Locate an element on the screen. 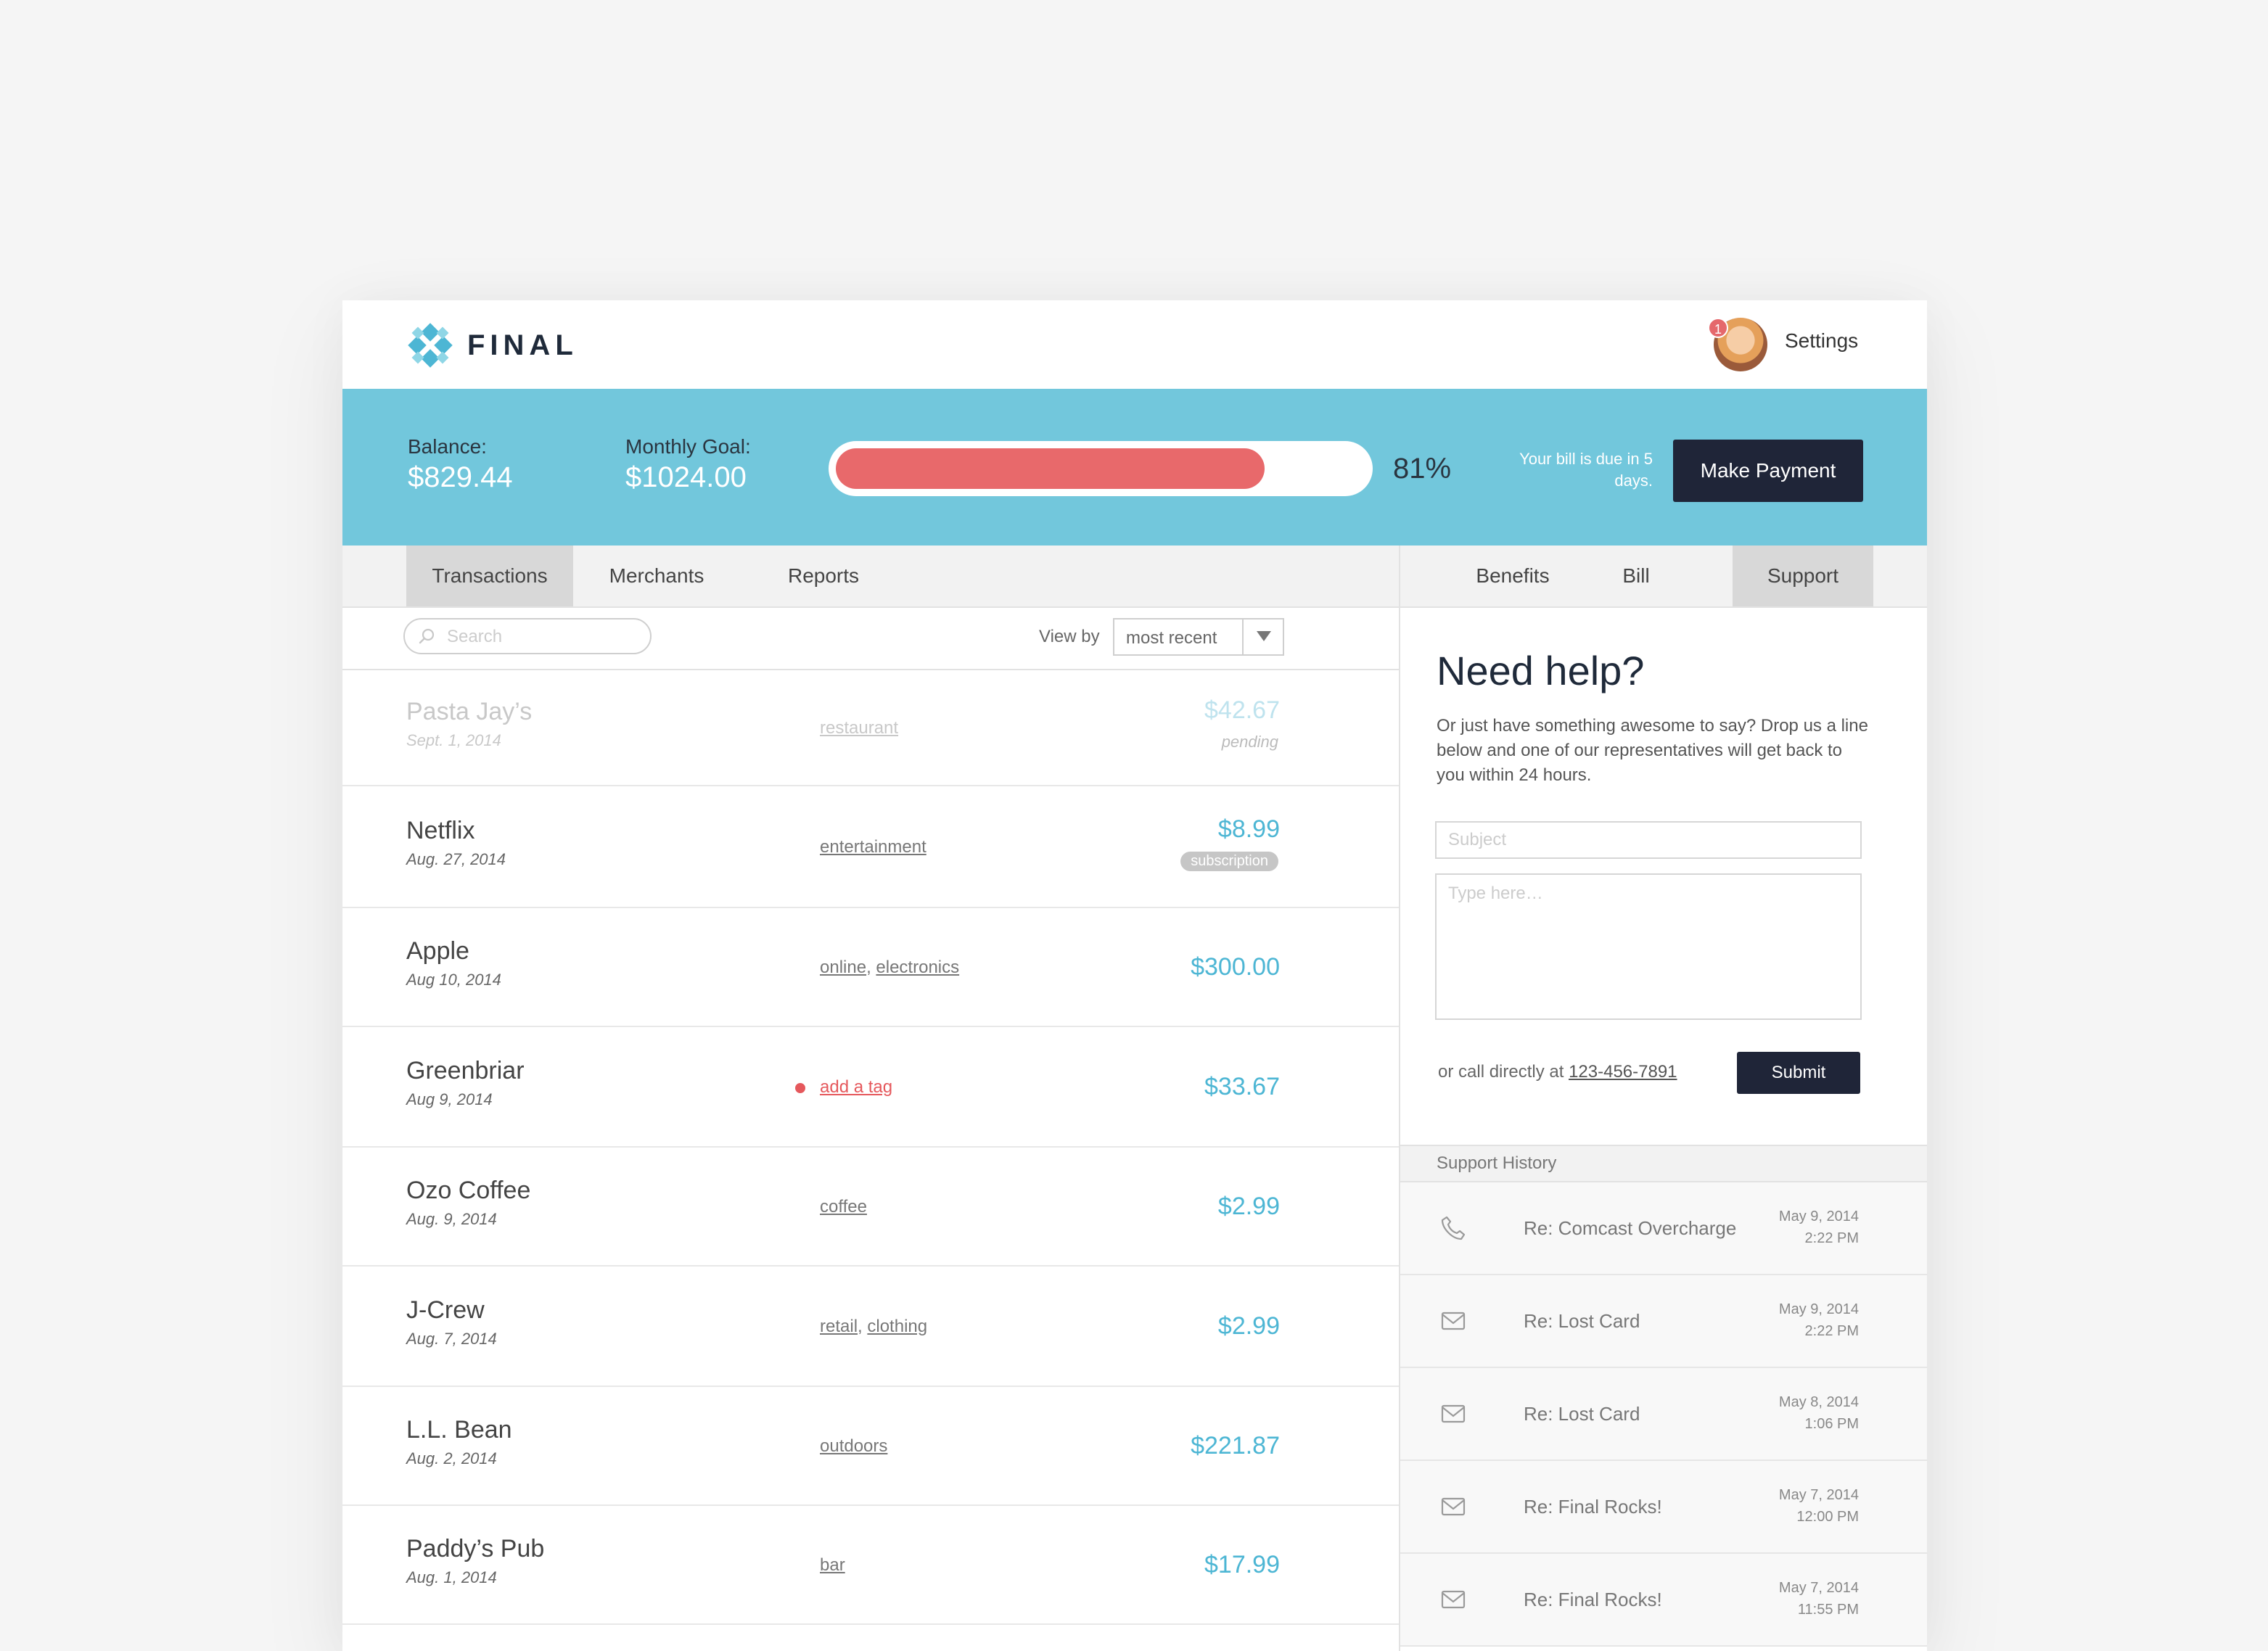  tab-bill: Bill is located at coordinates (1636, 575).